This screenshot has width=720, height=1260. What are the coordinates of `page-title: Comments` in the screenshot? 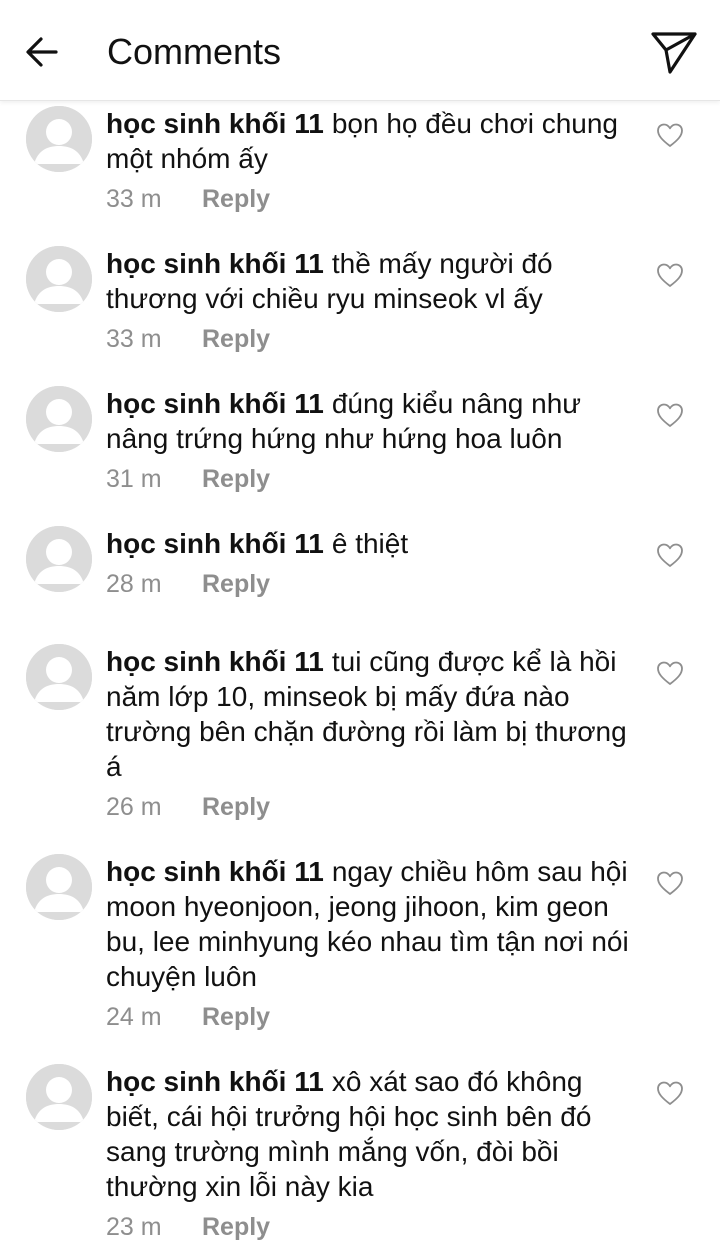 It's located at (194, 51).